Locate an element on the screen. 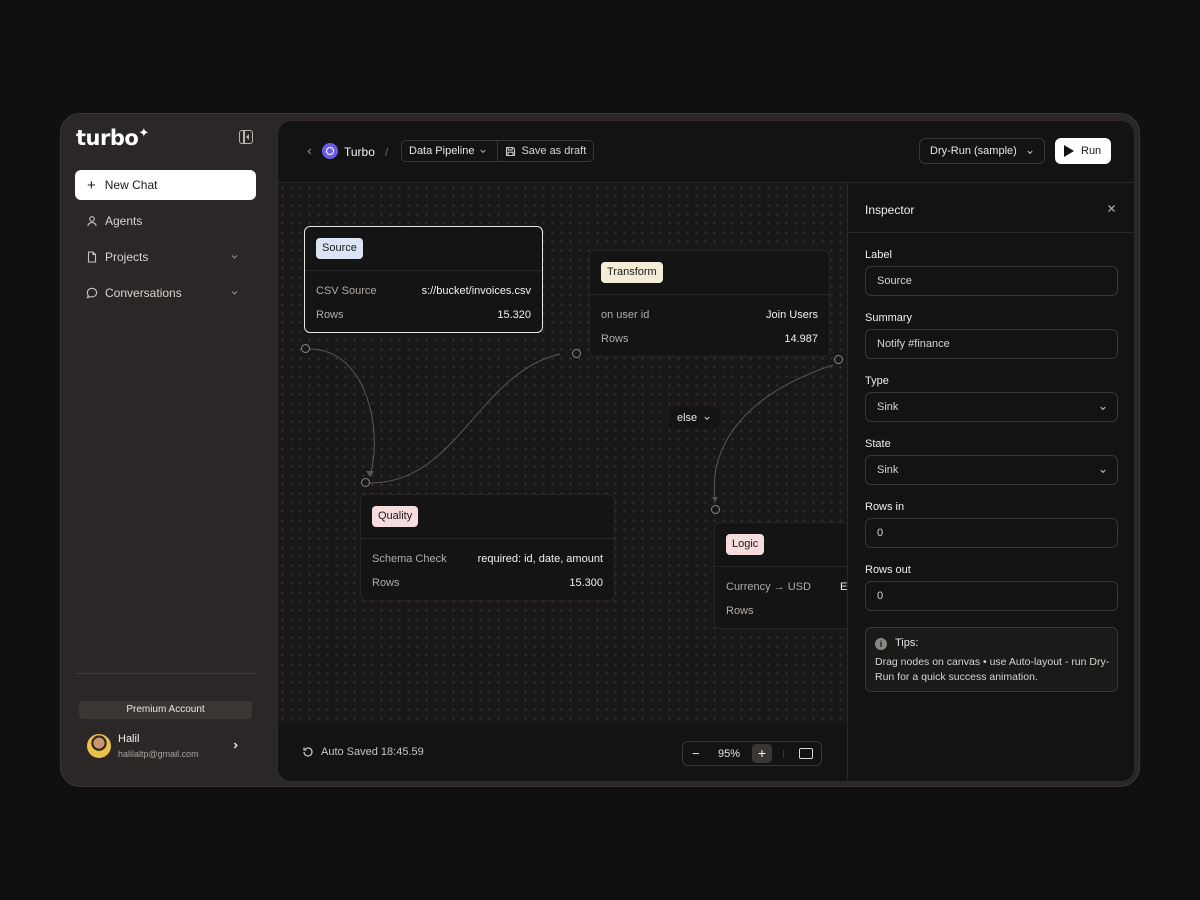 The width and height of the screenshot is (1200, 900). sparkle-icon: ✦ is located at coordinates (143, 133).